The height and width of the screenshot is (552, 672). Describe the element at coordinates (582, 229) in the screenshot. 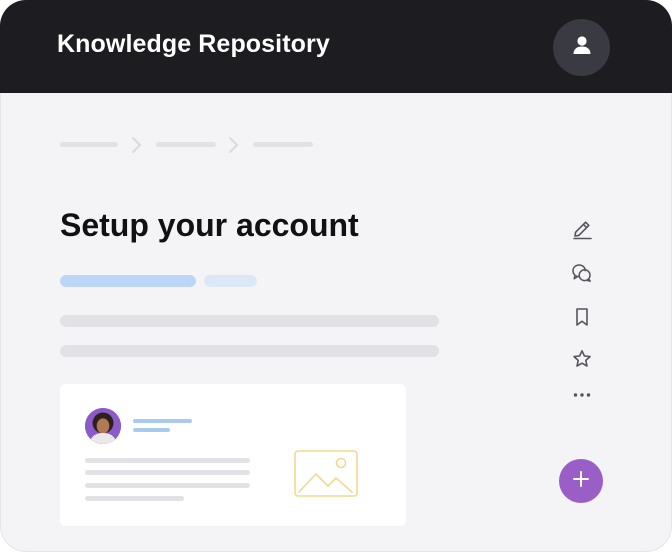

I see `pencil-icon` at that location.